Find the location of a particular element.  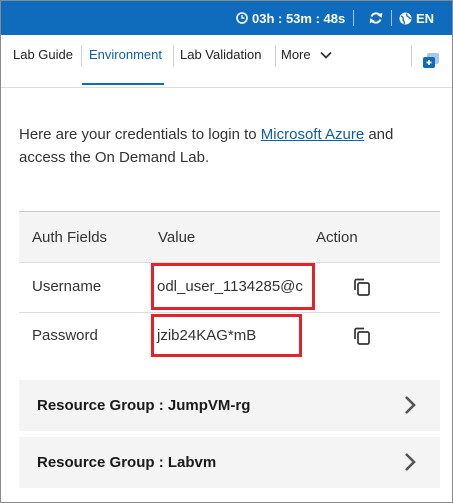

language-label: EN is located at coordinates (425, 18).